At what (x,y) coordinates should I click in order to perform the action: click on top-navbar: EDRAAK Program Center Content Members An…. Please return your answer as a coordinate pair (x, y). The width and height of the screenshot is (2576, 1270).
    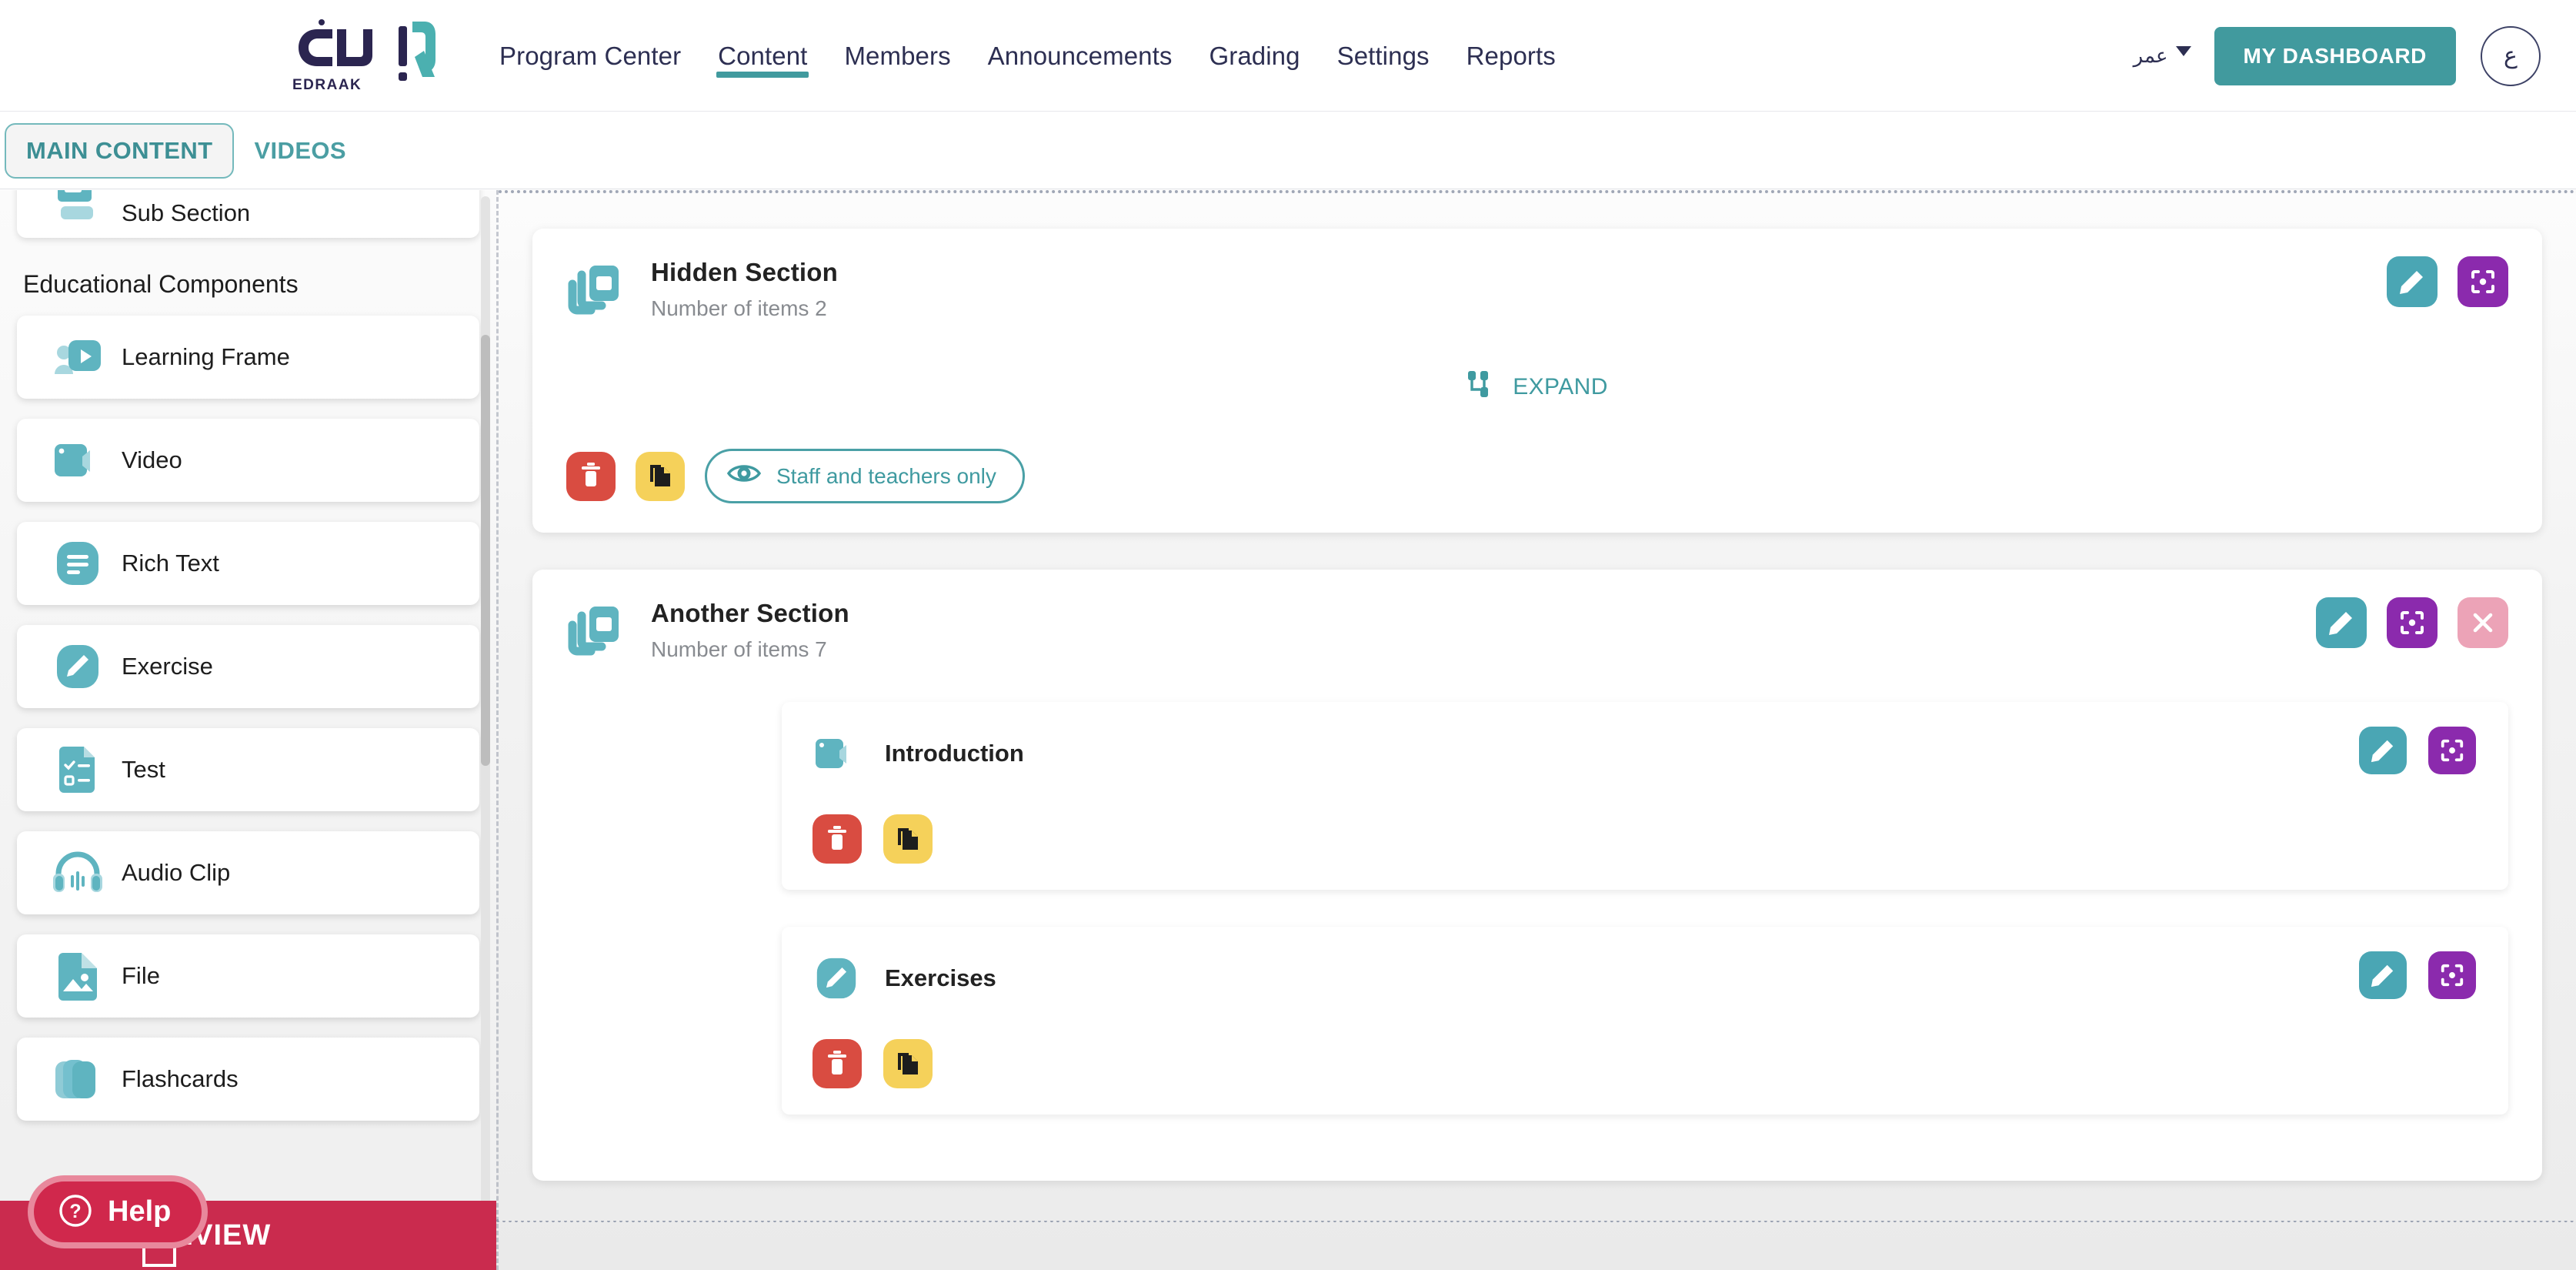
    Looking at the image, I should click on (1288, 56).